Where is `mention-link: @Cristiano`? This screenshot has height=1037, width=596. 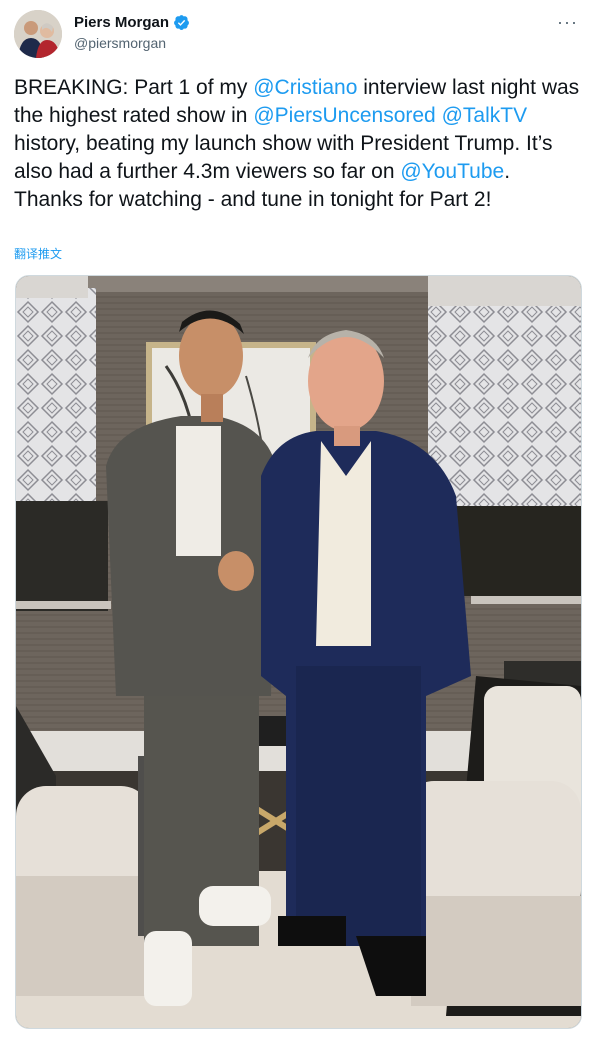
mention-link: @Cristiano is located at coordinates (305, 87).